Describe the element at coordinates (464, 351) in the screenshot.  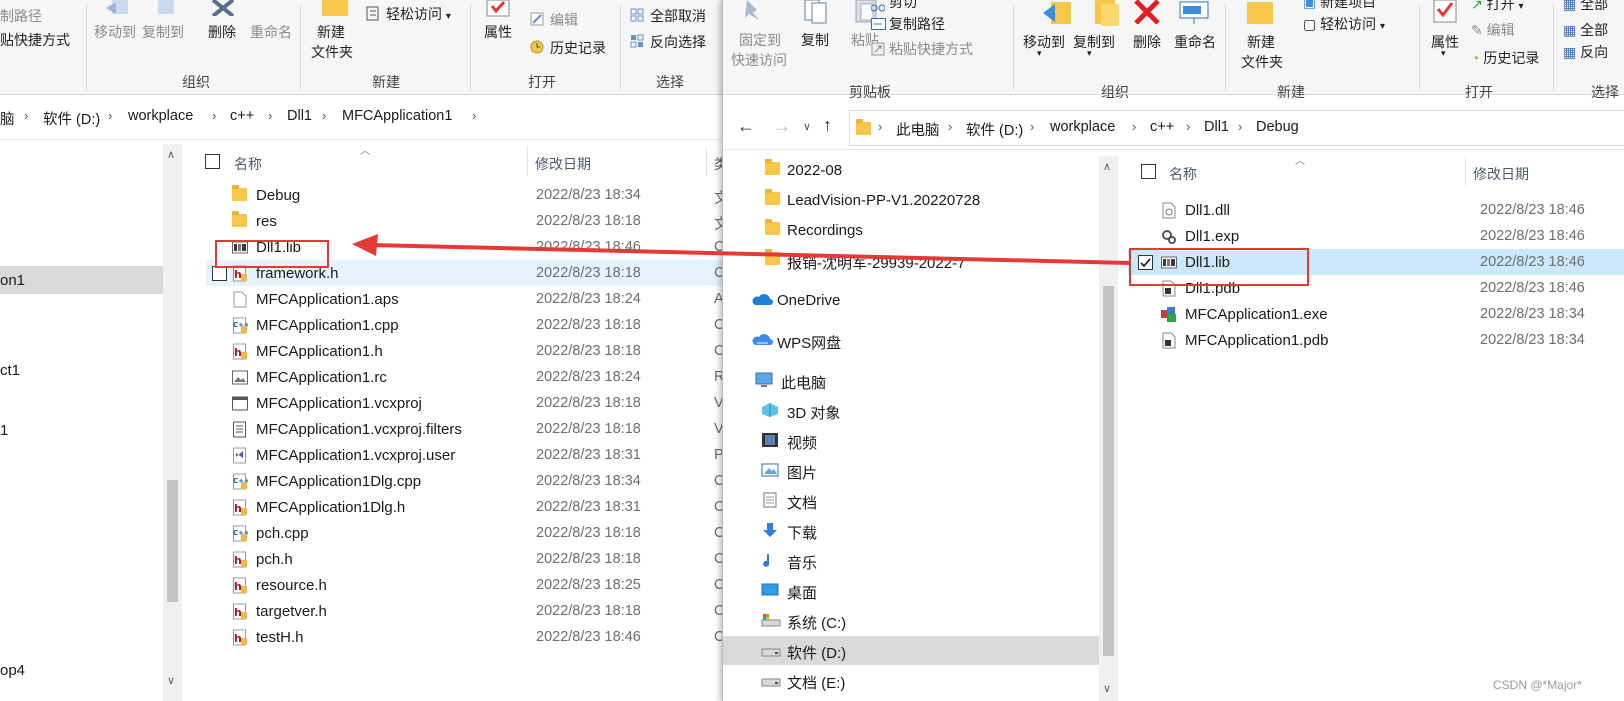
I see `file-row: h MFCApplication1.h 2022/8/23 18:18 C` at that location.